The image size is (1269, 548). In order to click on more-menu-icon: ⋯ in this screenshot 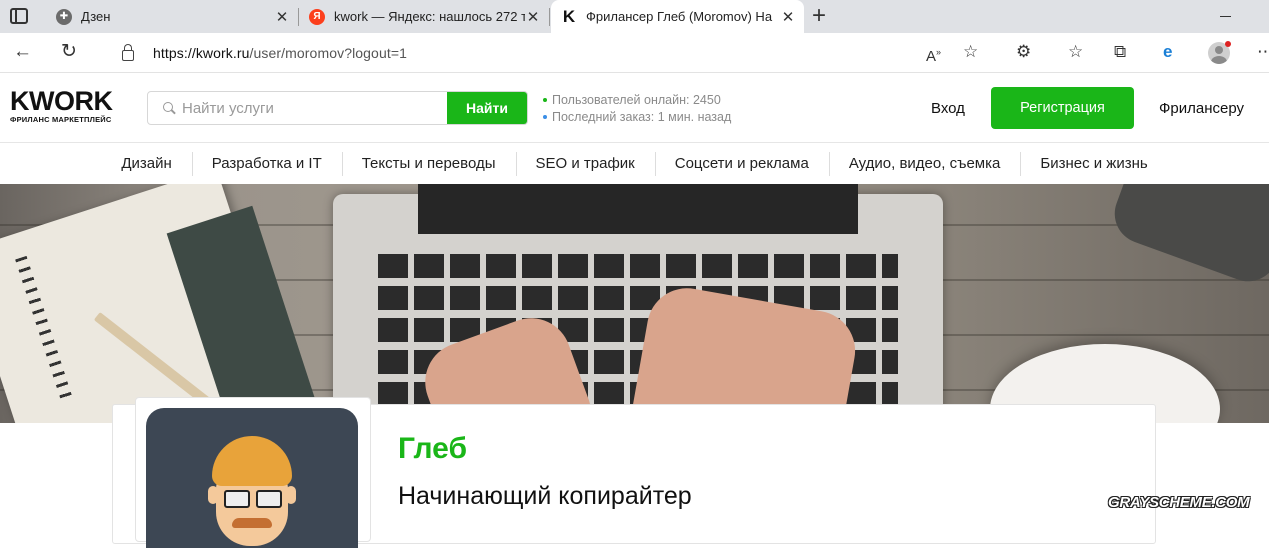, I will do `click(1263, 52)`.